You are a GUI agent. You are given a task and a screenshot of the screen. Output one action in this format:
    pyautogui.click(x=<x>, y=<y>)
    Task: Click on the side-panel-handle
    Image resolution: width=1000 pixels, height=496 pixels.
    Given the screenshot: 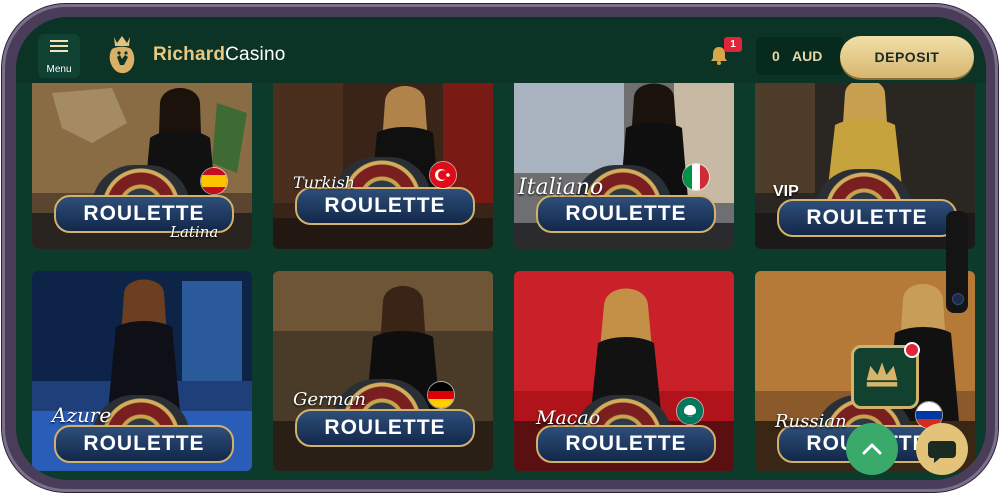 What is the action you would take?
    pyautogui.click(x=957, y=262)
    